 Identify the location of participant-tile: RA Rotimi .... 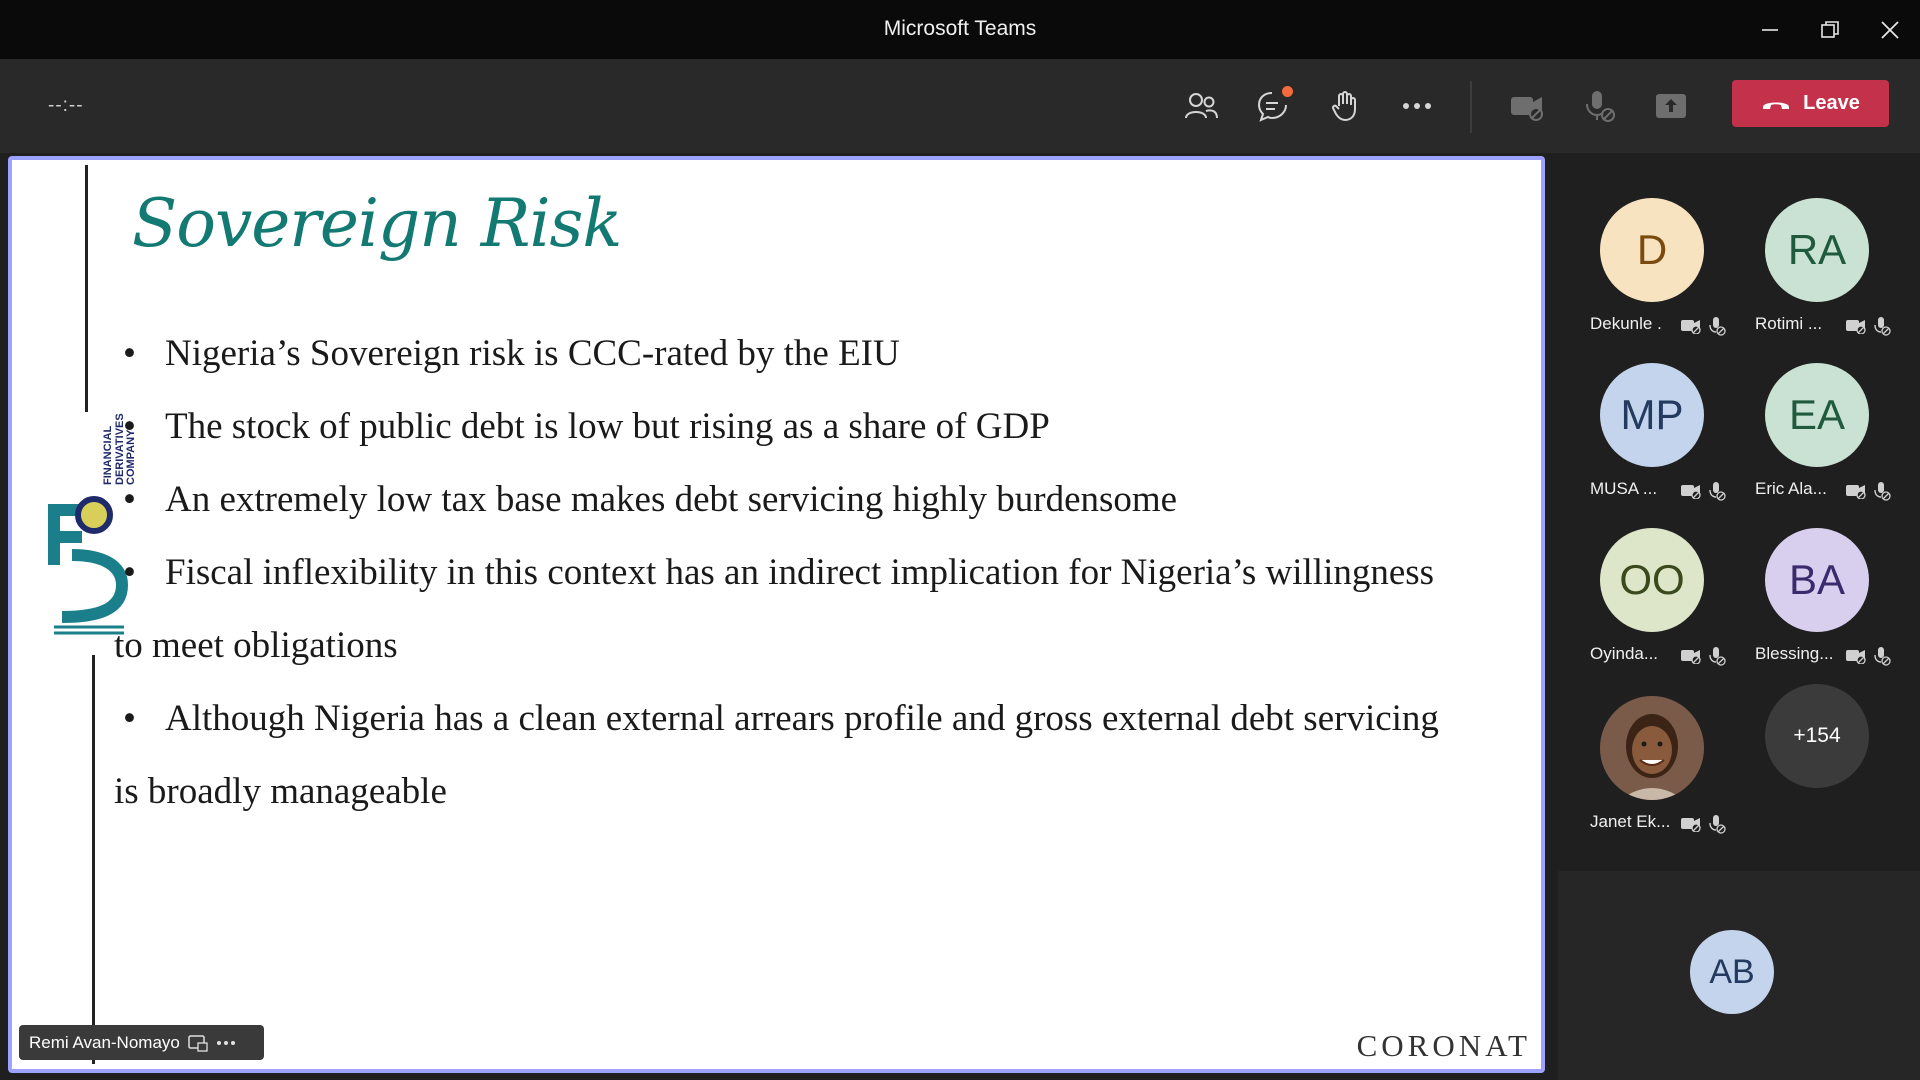
(1815, 251).